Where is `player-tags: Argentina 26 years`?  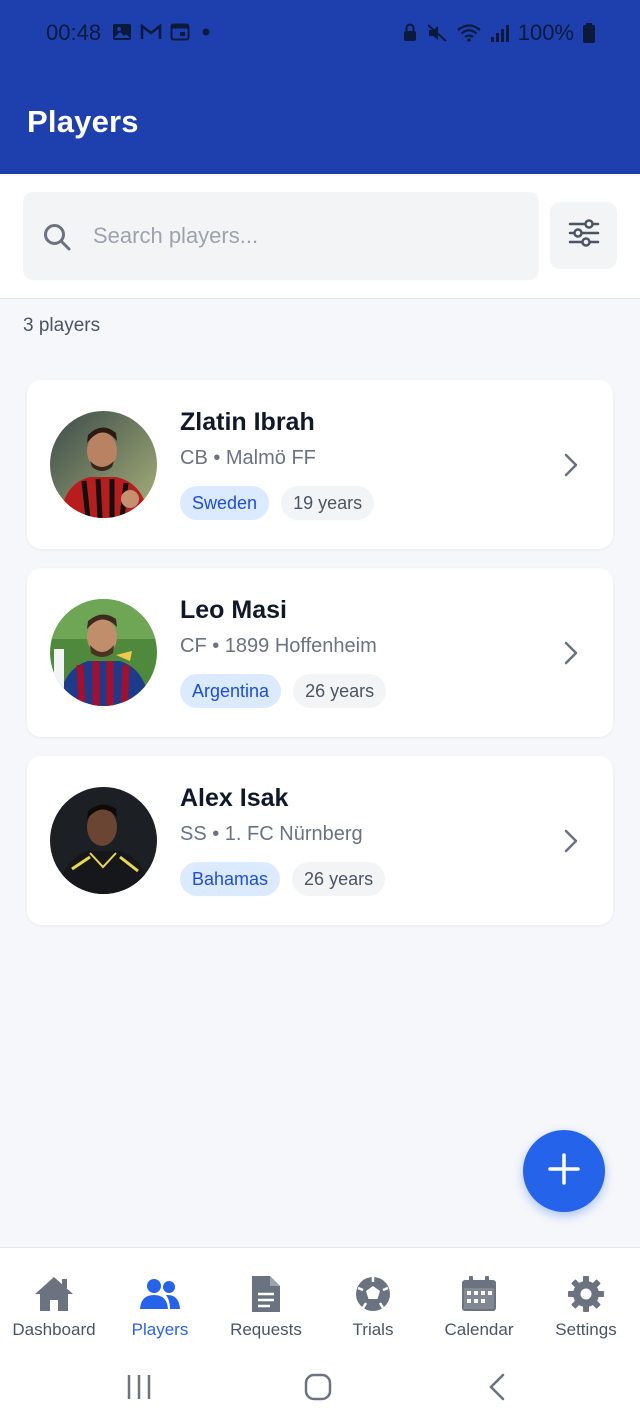 player-tags: Argentina 26 years is located at coordinates (283, 691).